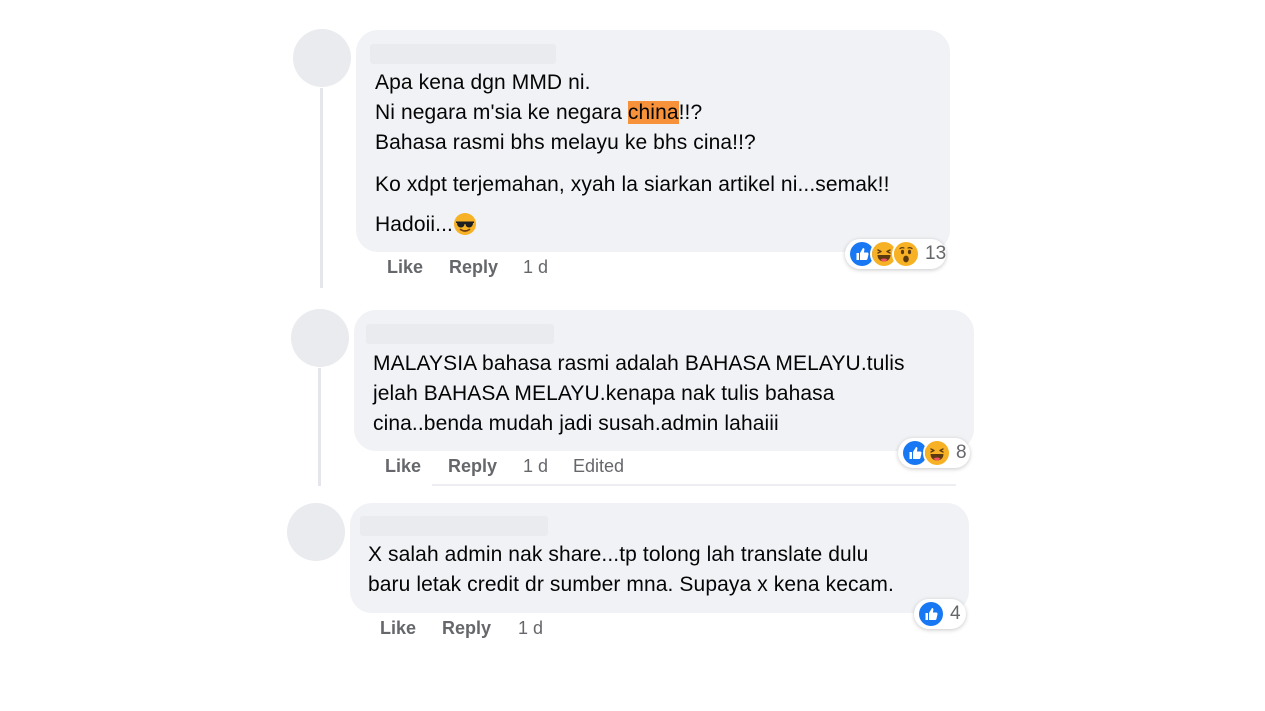 Image resolution: width=1265 pixels, height=711 pixels. Describe the element at coordinates (483, 82) in the screenshot. I see `comment-line: Apa kena dgn MMD ni.` at that location.